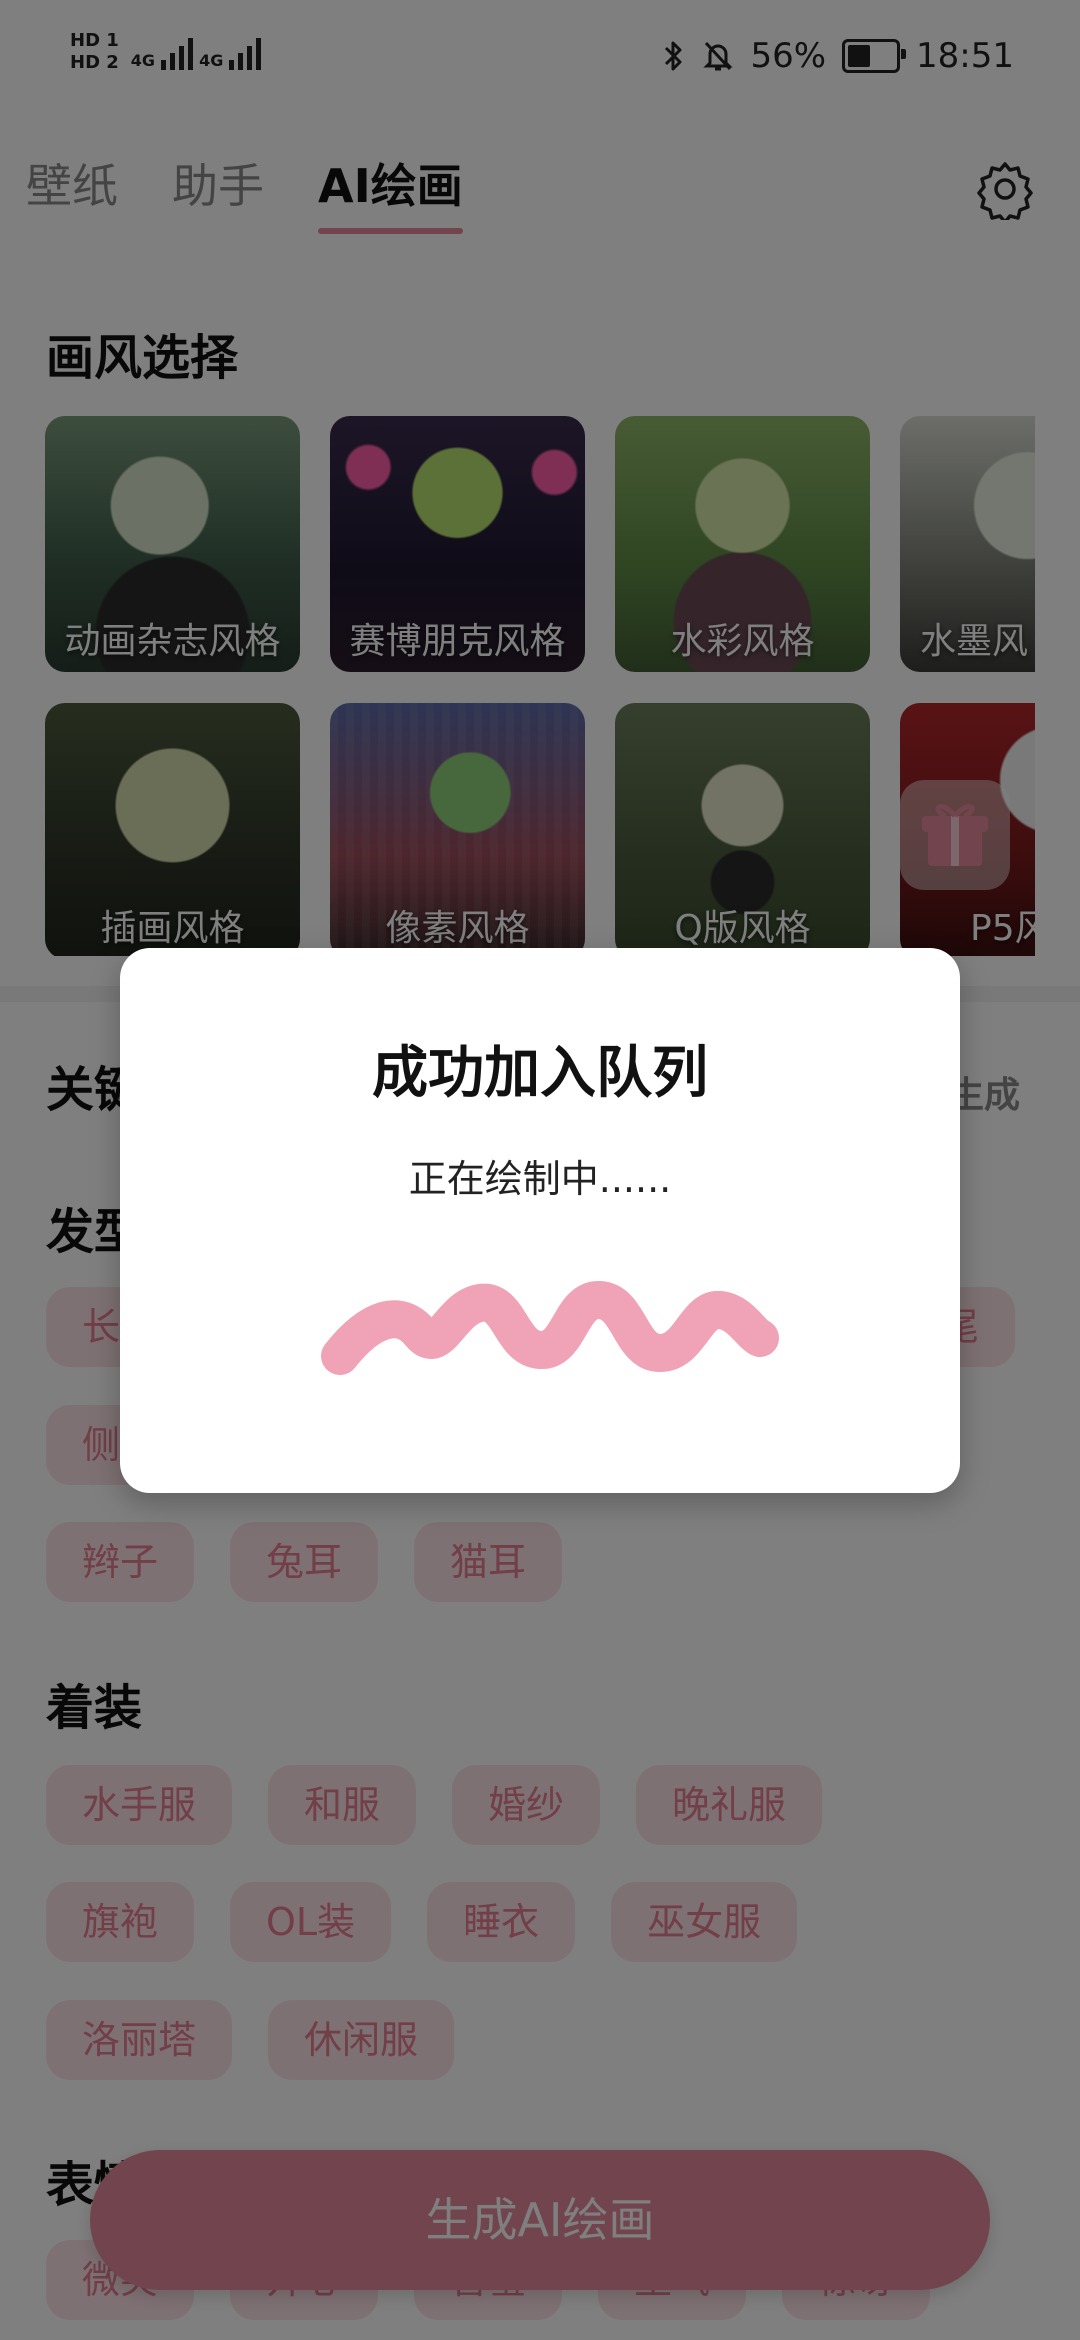  I want to click on dialog-title: 成功加入队列, so click(540, 1073).